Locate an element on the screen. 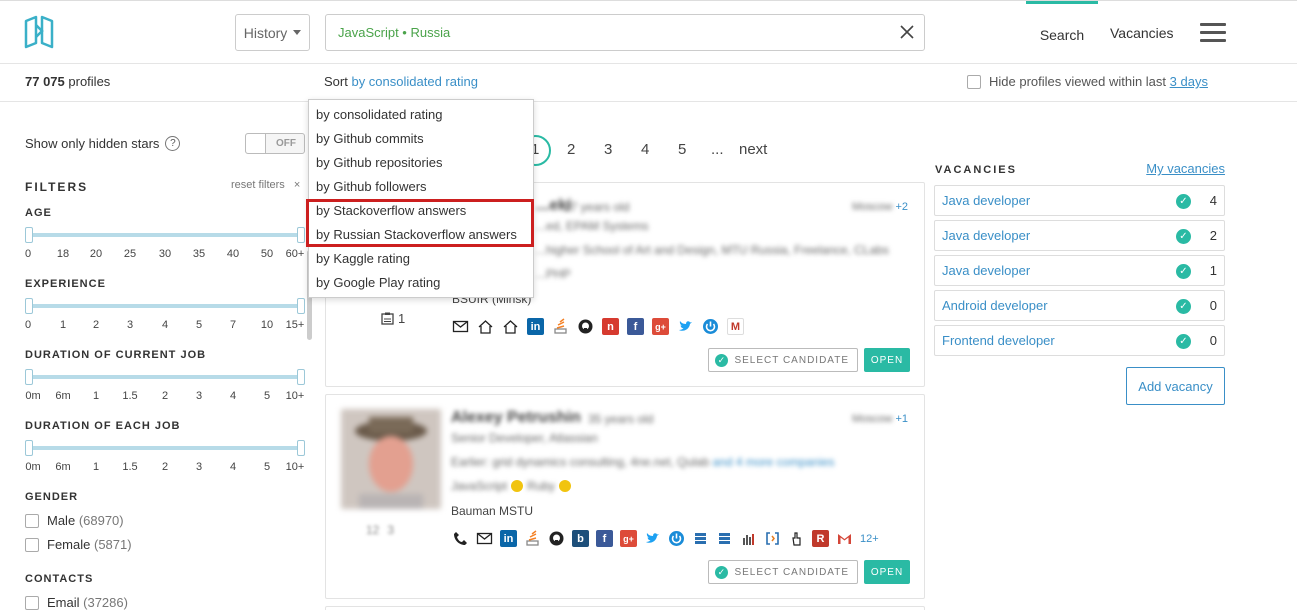 The width and height of the screenshot is (1297, 610). reset-filters-link: reset filters × is located at coordinates (265, 185).